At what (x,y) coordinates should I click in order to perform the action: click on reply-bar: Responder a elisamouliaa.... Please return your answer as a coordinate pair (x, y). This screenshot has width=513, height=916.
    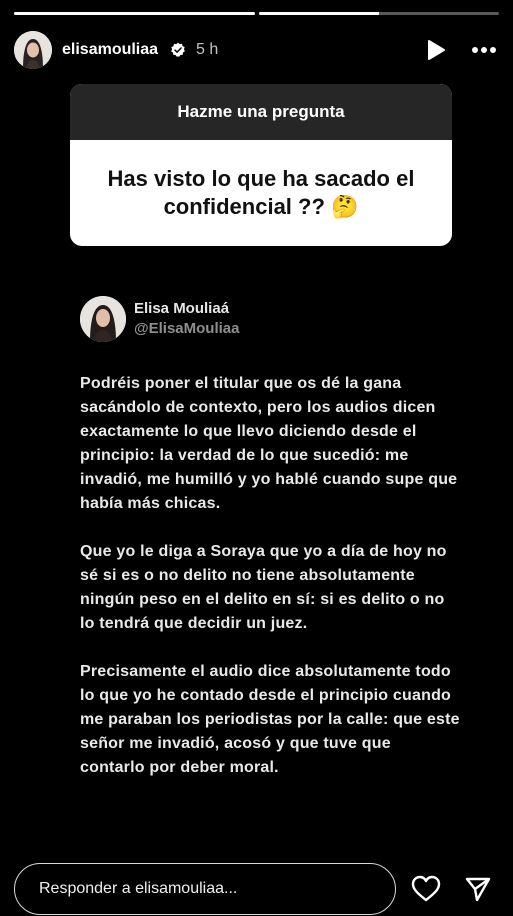
    Looking at the image, I should click on (256, 889).